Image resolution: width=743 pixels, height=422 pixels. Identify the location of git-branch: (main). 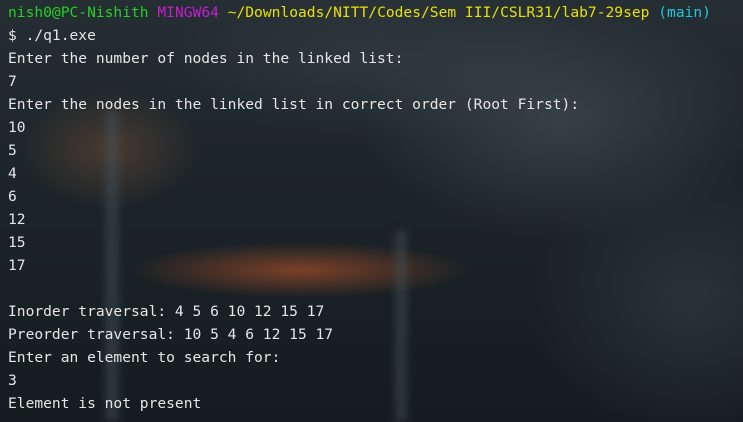
(684, 12).